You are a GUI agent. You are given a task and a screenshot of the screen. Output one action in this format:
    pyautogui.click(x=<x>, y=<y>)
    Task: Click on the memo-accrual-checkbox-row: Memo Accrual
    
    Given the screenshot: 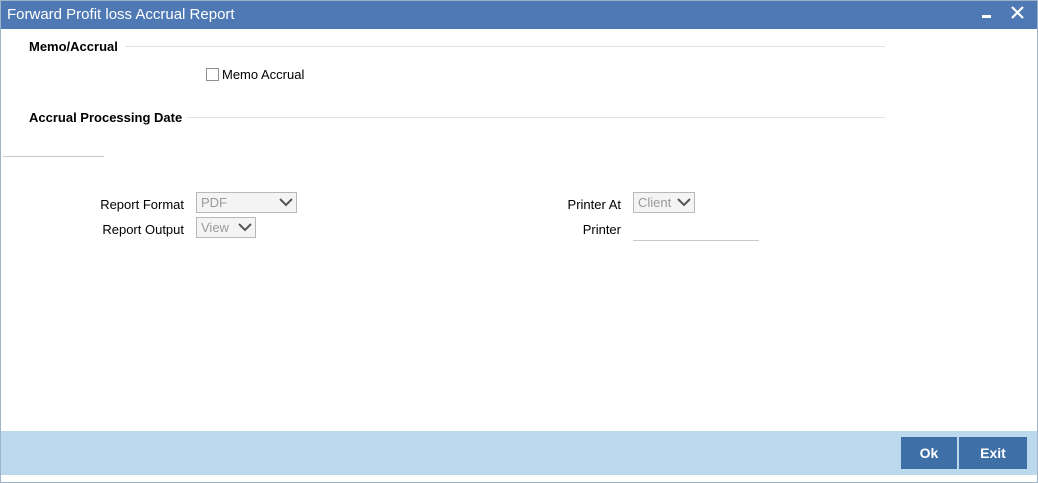 What is the action you would take?
    pyautogui.click(x=255, y=74)
    